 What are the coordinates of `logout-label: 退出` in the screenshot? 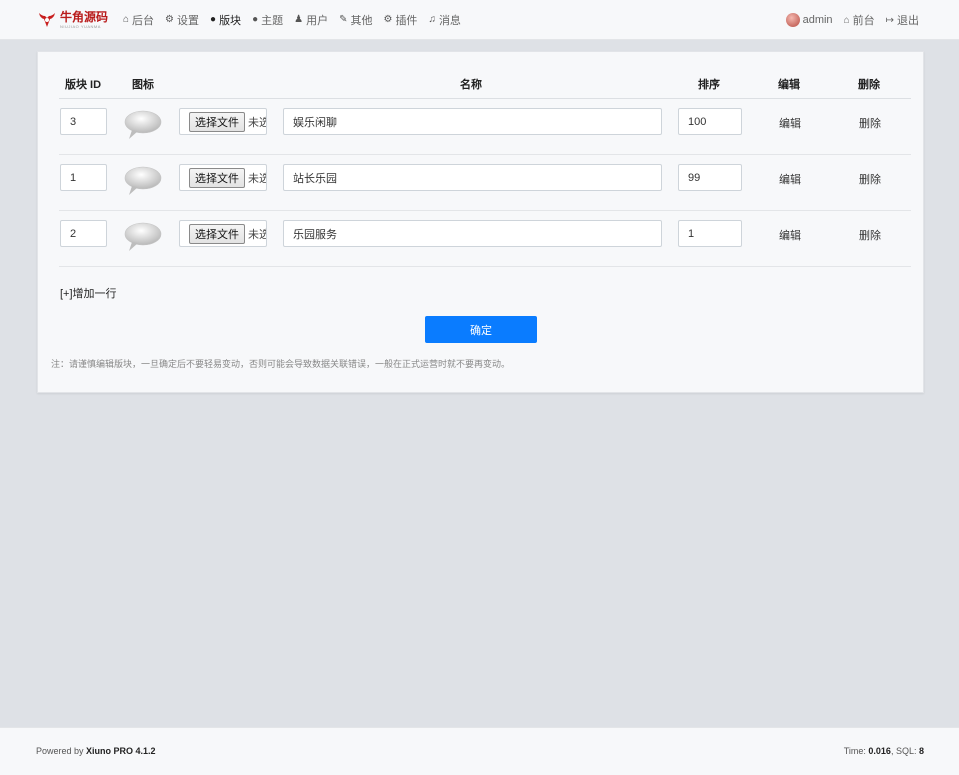 It's located at (908, 21).